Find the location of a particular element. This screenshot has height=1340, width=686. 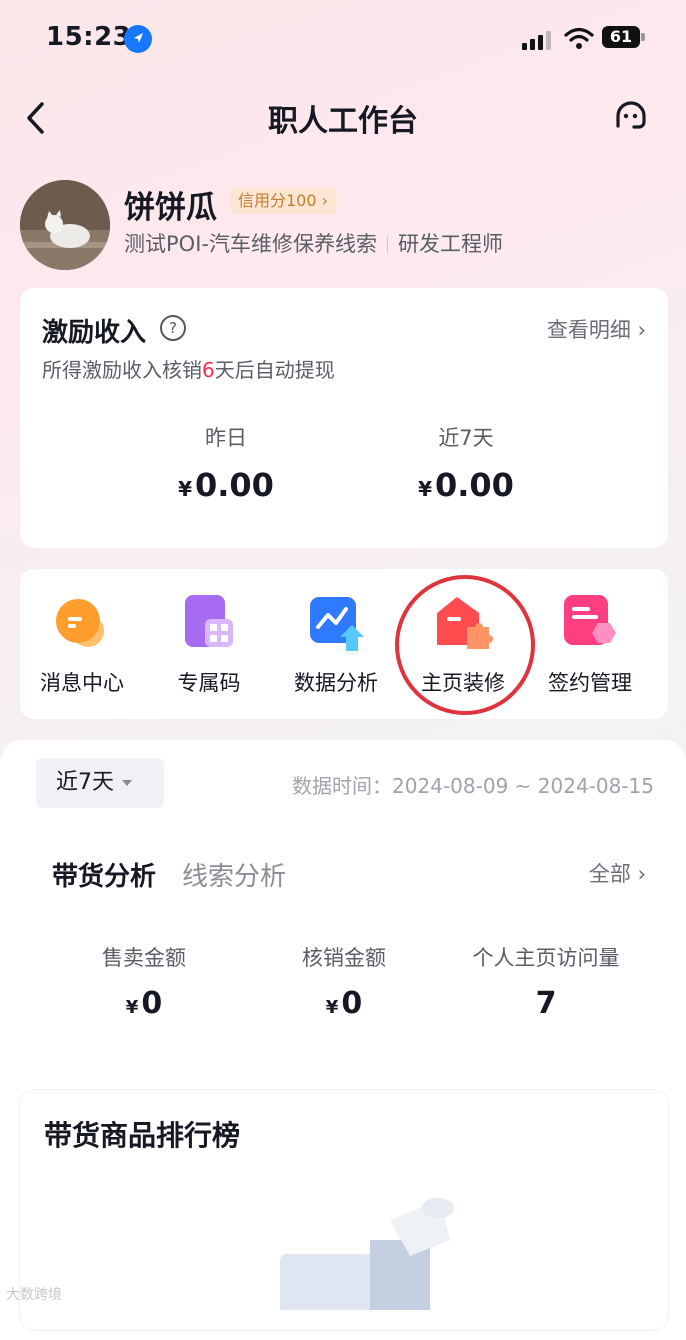

highlight-circle-annotation is located at coordinates (465, 645).